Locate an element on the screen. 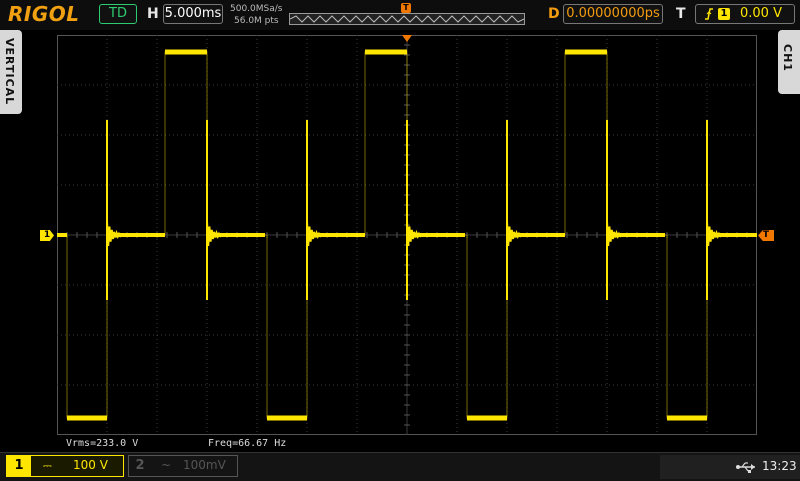 The width and height of the screenshot is (800, 481). trigger-level-marker-label: T is located at coordinates (766, 235).